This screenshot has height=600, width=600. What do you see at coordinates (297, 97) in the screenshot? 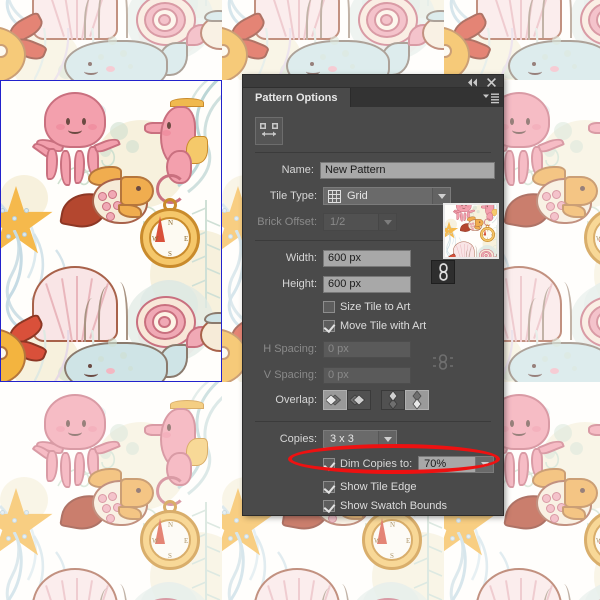
I see `tab-pattern-options: Pattern Options` at bounding box center [297, 97].